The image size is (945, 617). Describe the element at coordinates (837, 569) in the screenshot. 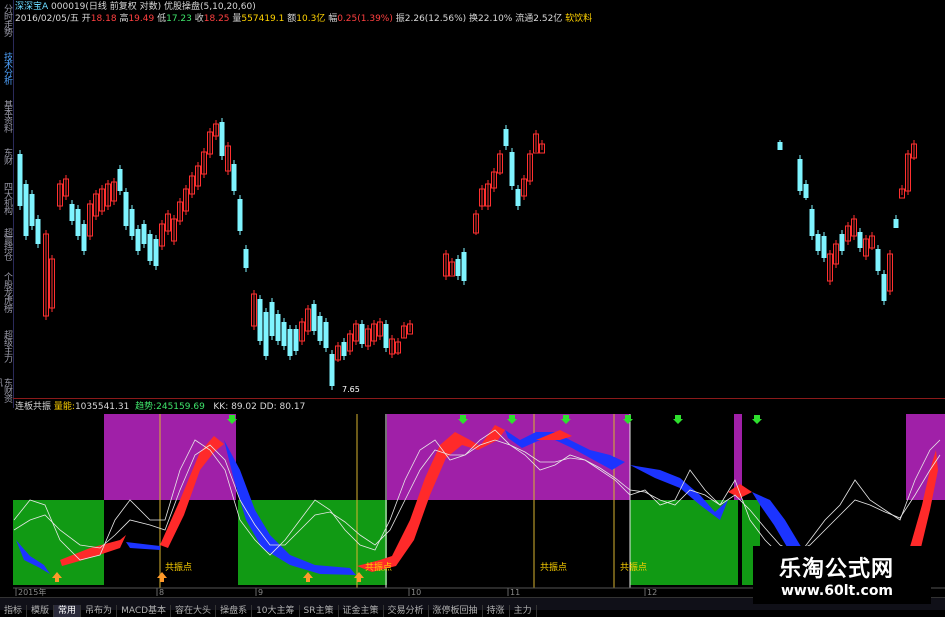

I see `watermark-title: 乐淘公式网` at that location.